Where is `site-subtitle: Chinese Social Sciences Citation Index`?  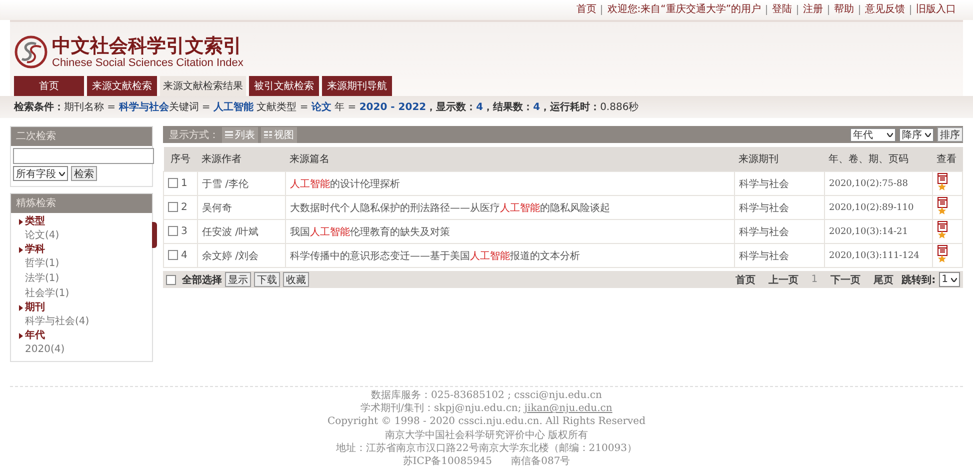
site-subtitle: Chinese Social Sciences Citation Index is located at coordinates (148, 63).